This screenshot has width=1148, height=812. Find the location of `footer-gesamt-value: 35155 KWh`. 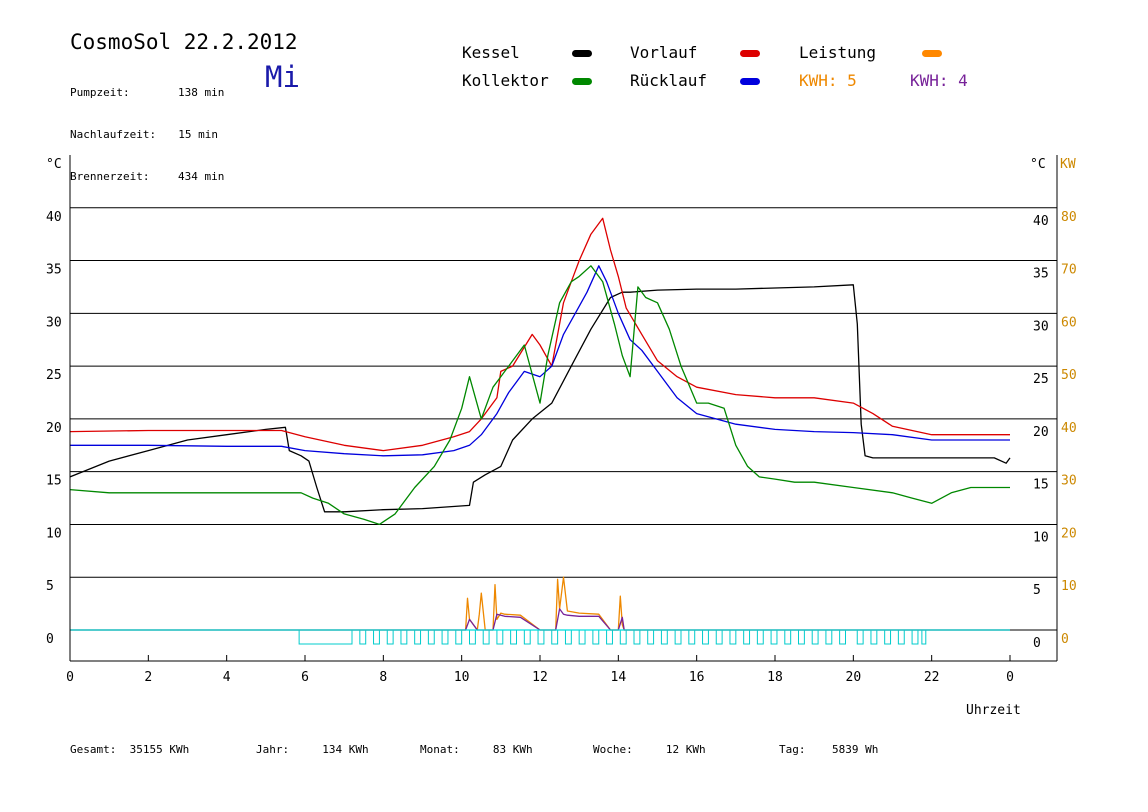

footer-gesamt-value: 35155 KWh is located at coordinates (159, 749).